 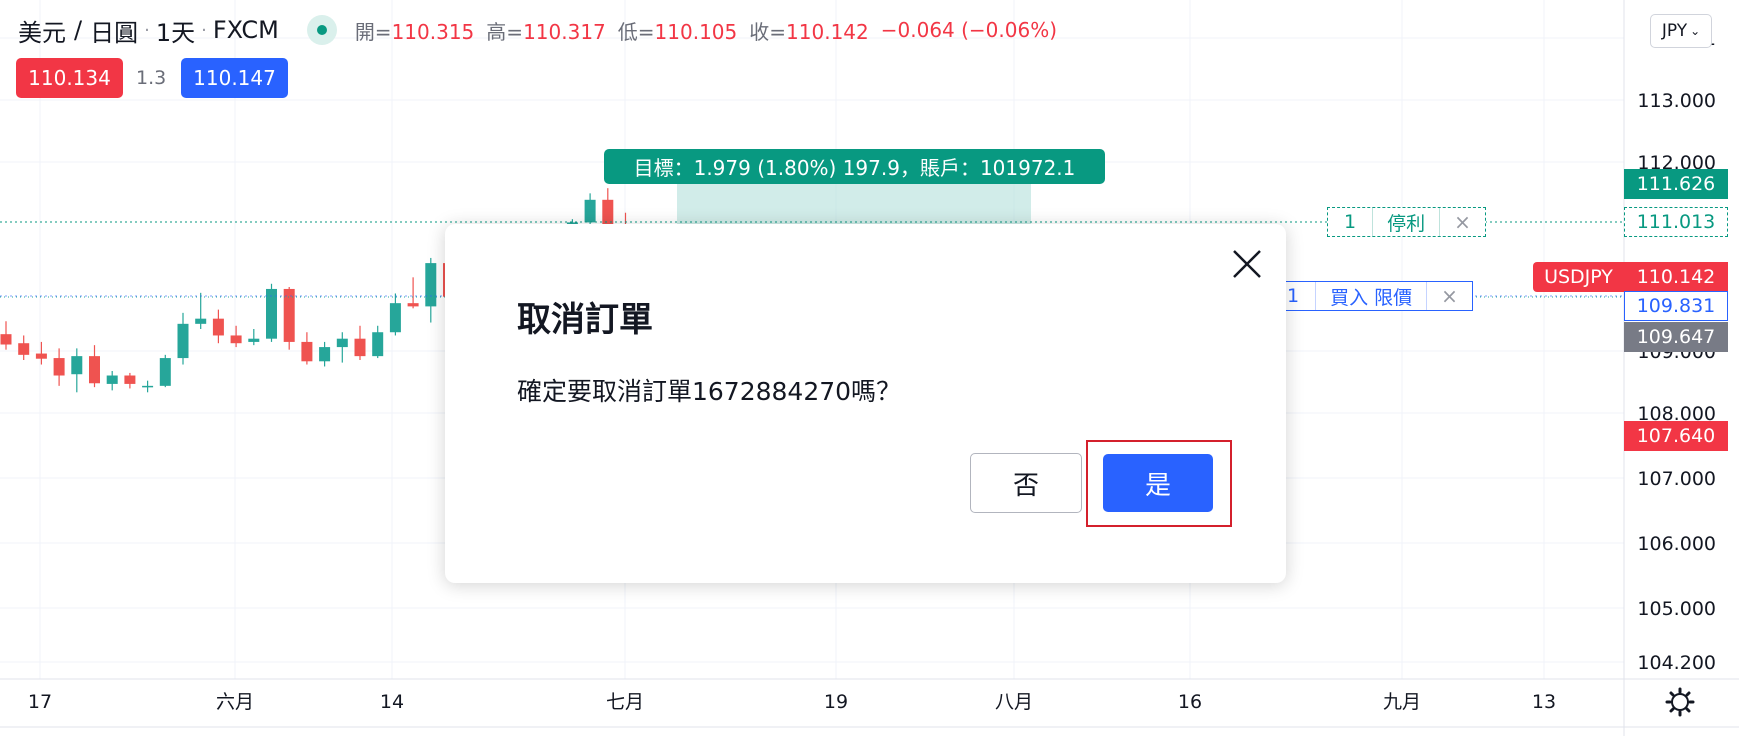 What do you see at coordinates (1676, 544) in the screenshot?
I see `price-tick: 106.000` at bounding box center [1676, 544].